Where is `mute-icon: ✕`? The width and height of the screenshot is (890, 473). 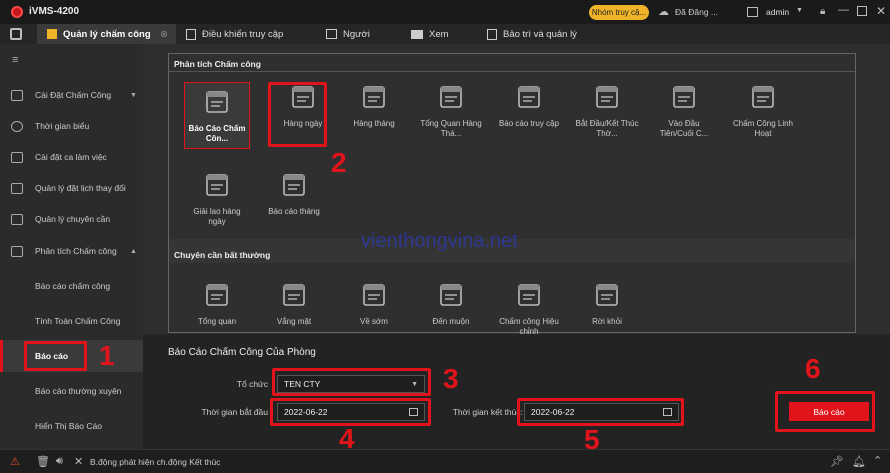
mute-icon: ✕ is located at coordinates (78, 461).